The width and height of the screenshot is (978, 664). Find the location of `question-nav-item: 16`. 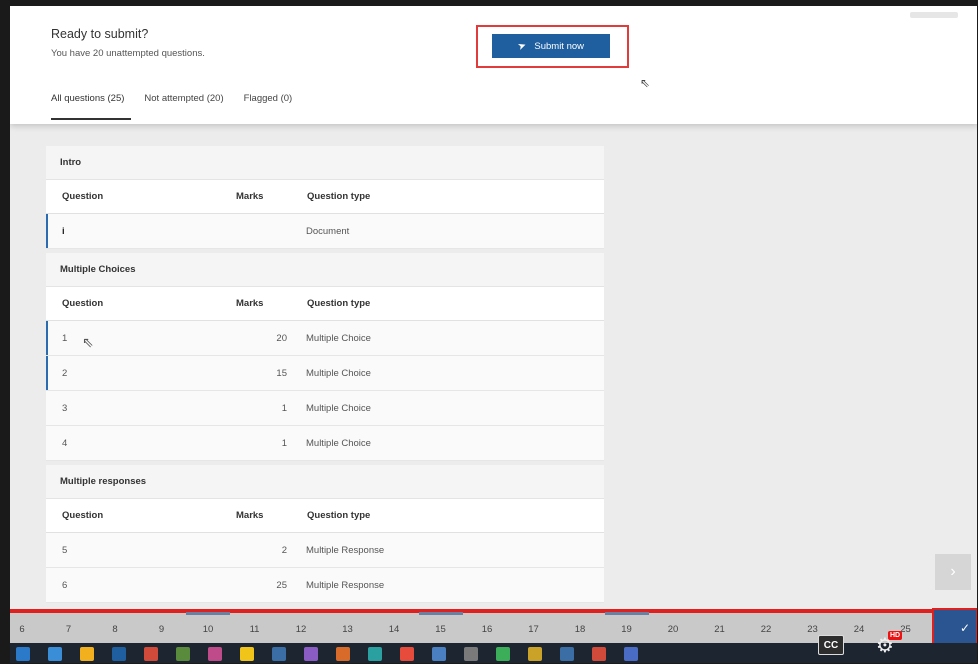

question-nav-item: 16 is located at coordinates (487, 629).